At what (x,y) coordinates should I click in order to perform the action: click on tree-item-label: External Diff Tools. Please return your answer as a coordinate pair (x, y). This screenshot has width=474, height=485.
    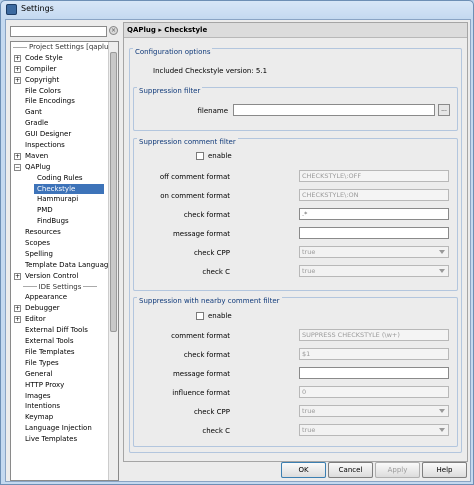
    Looking at the image, I should click on (56, 330).